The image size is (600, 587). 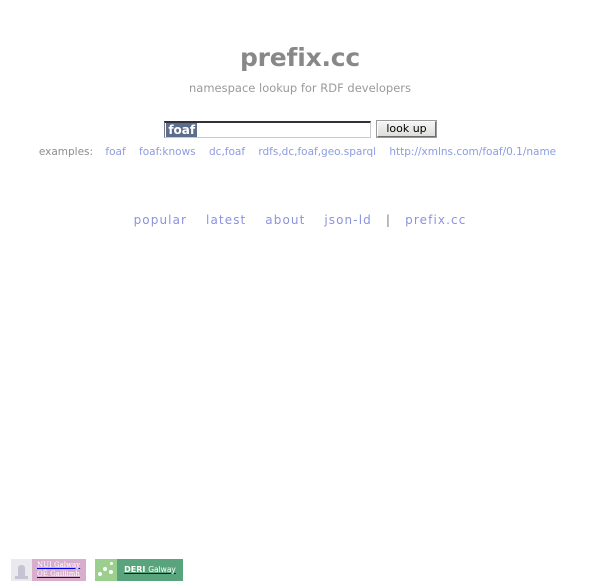 I want to click on nav-link-prefix-cc: prefix.cc, so click(x=435, y=220).